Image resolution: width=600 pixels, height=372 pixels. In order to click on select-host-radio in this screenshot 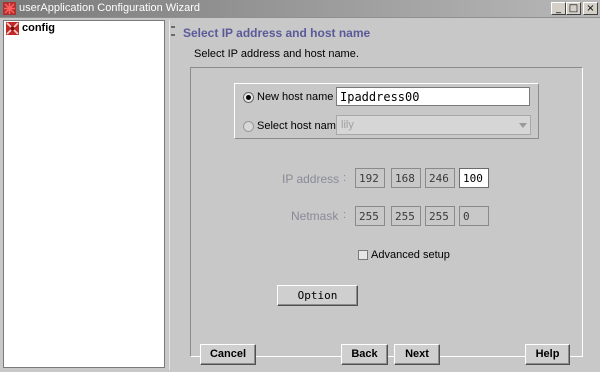, I will do `click(248, 126)`.